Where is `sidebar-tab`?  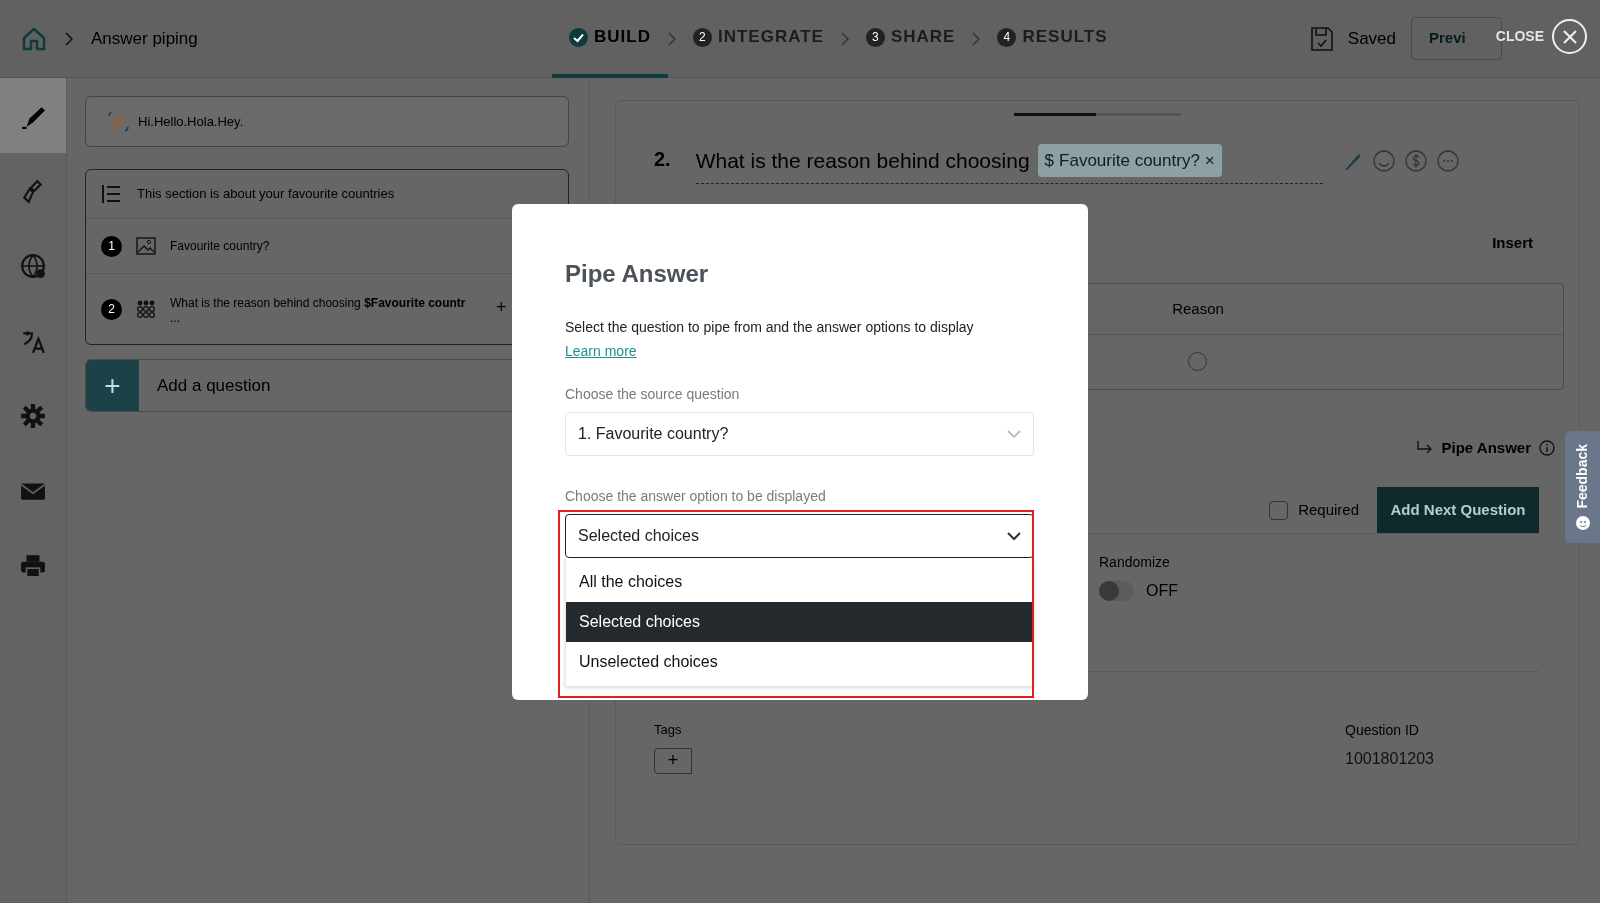 sidebar-tab is located at coordinates (33, 115).